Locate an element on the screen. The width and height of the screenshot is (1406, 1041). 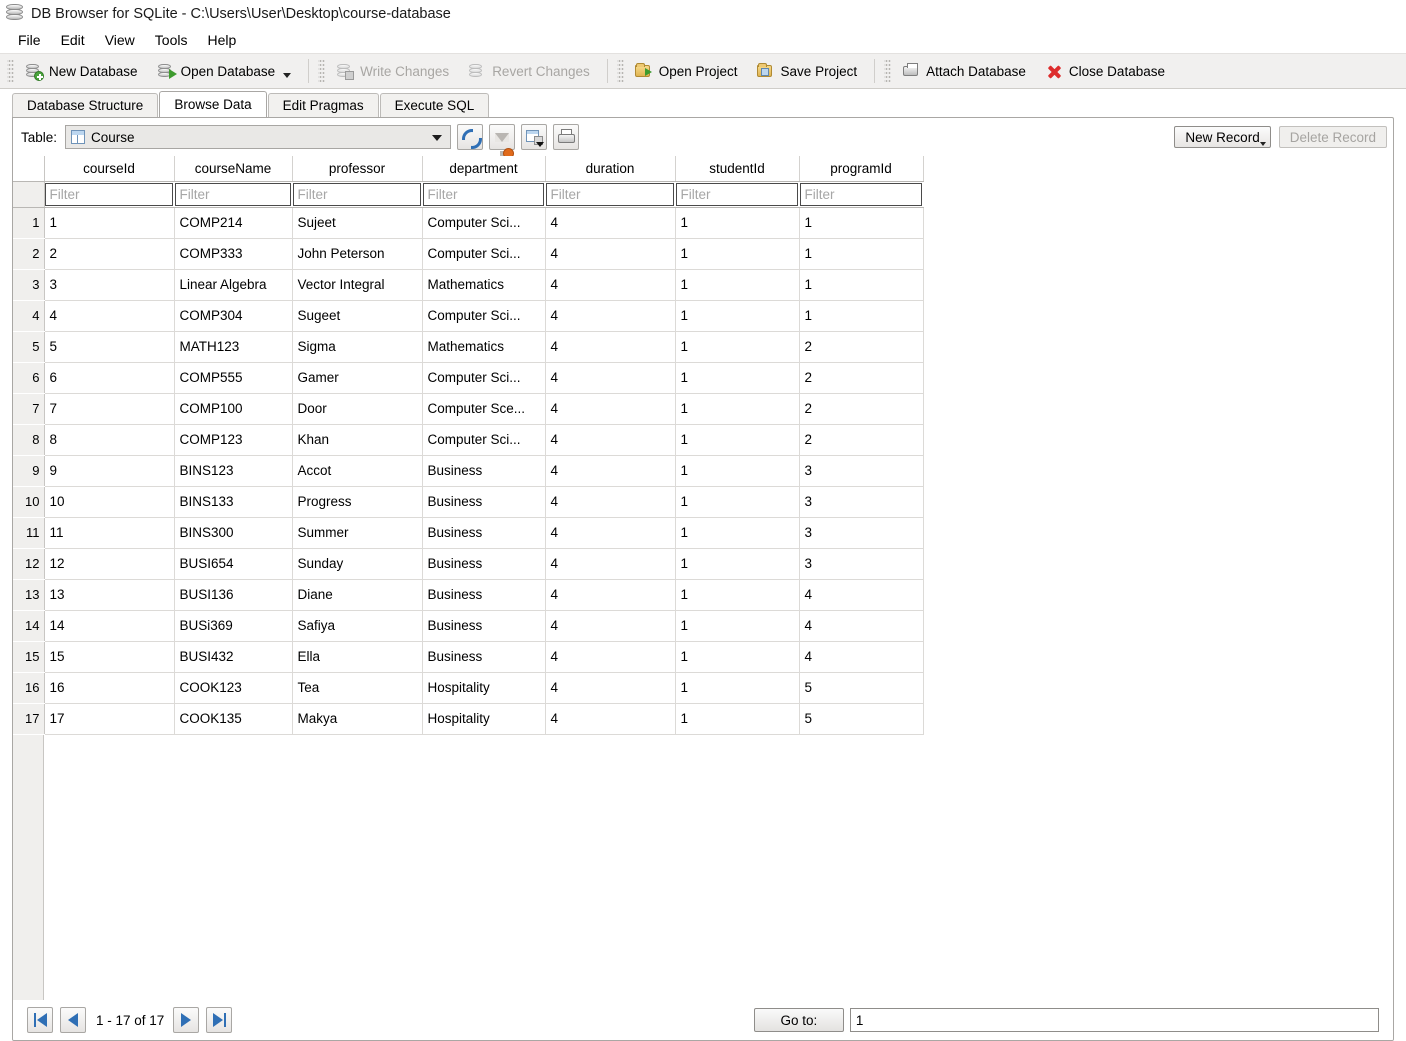
cell-courseid: 5 is located at coordinates (109, 347).